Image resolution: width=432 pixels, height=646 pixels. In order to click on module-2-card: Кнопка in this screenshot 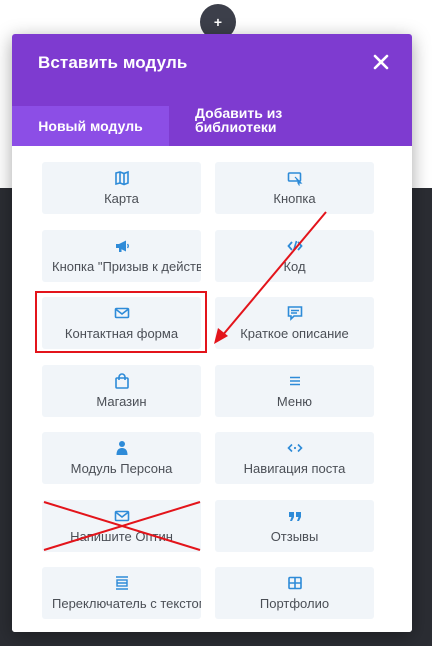, I will do `click(294, 188)`.